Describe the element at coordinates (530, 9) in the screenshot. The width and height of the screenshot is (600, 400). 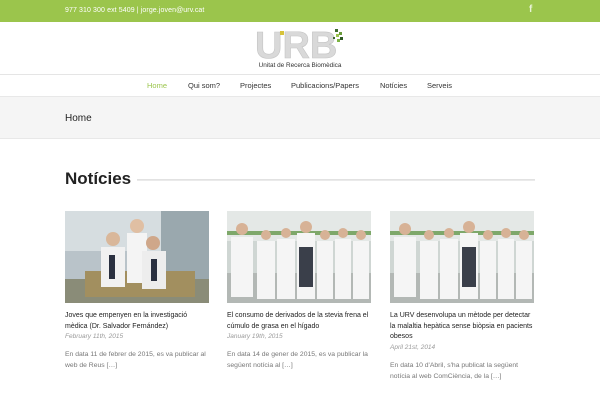
I see `facebook-icon: f` at that location.